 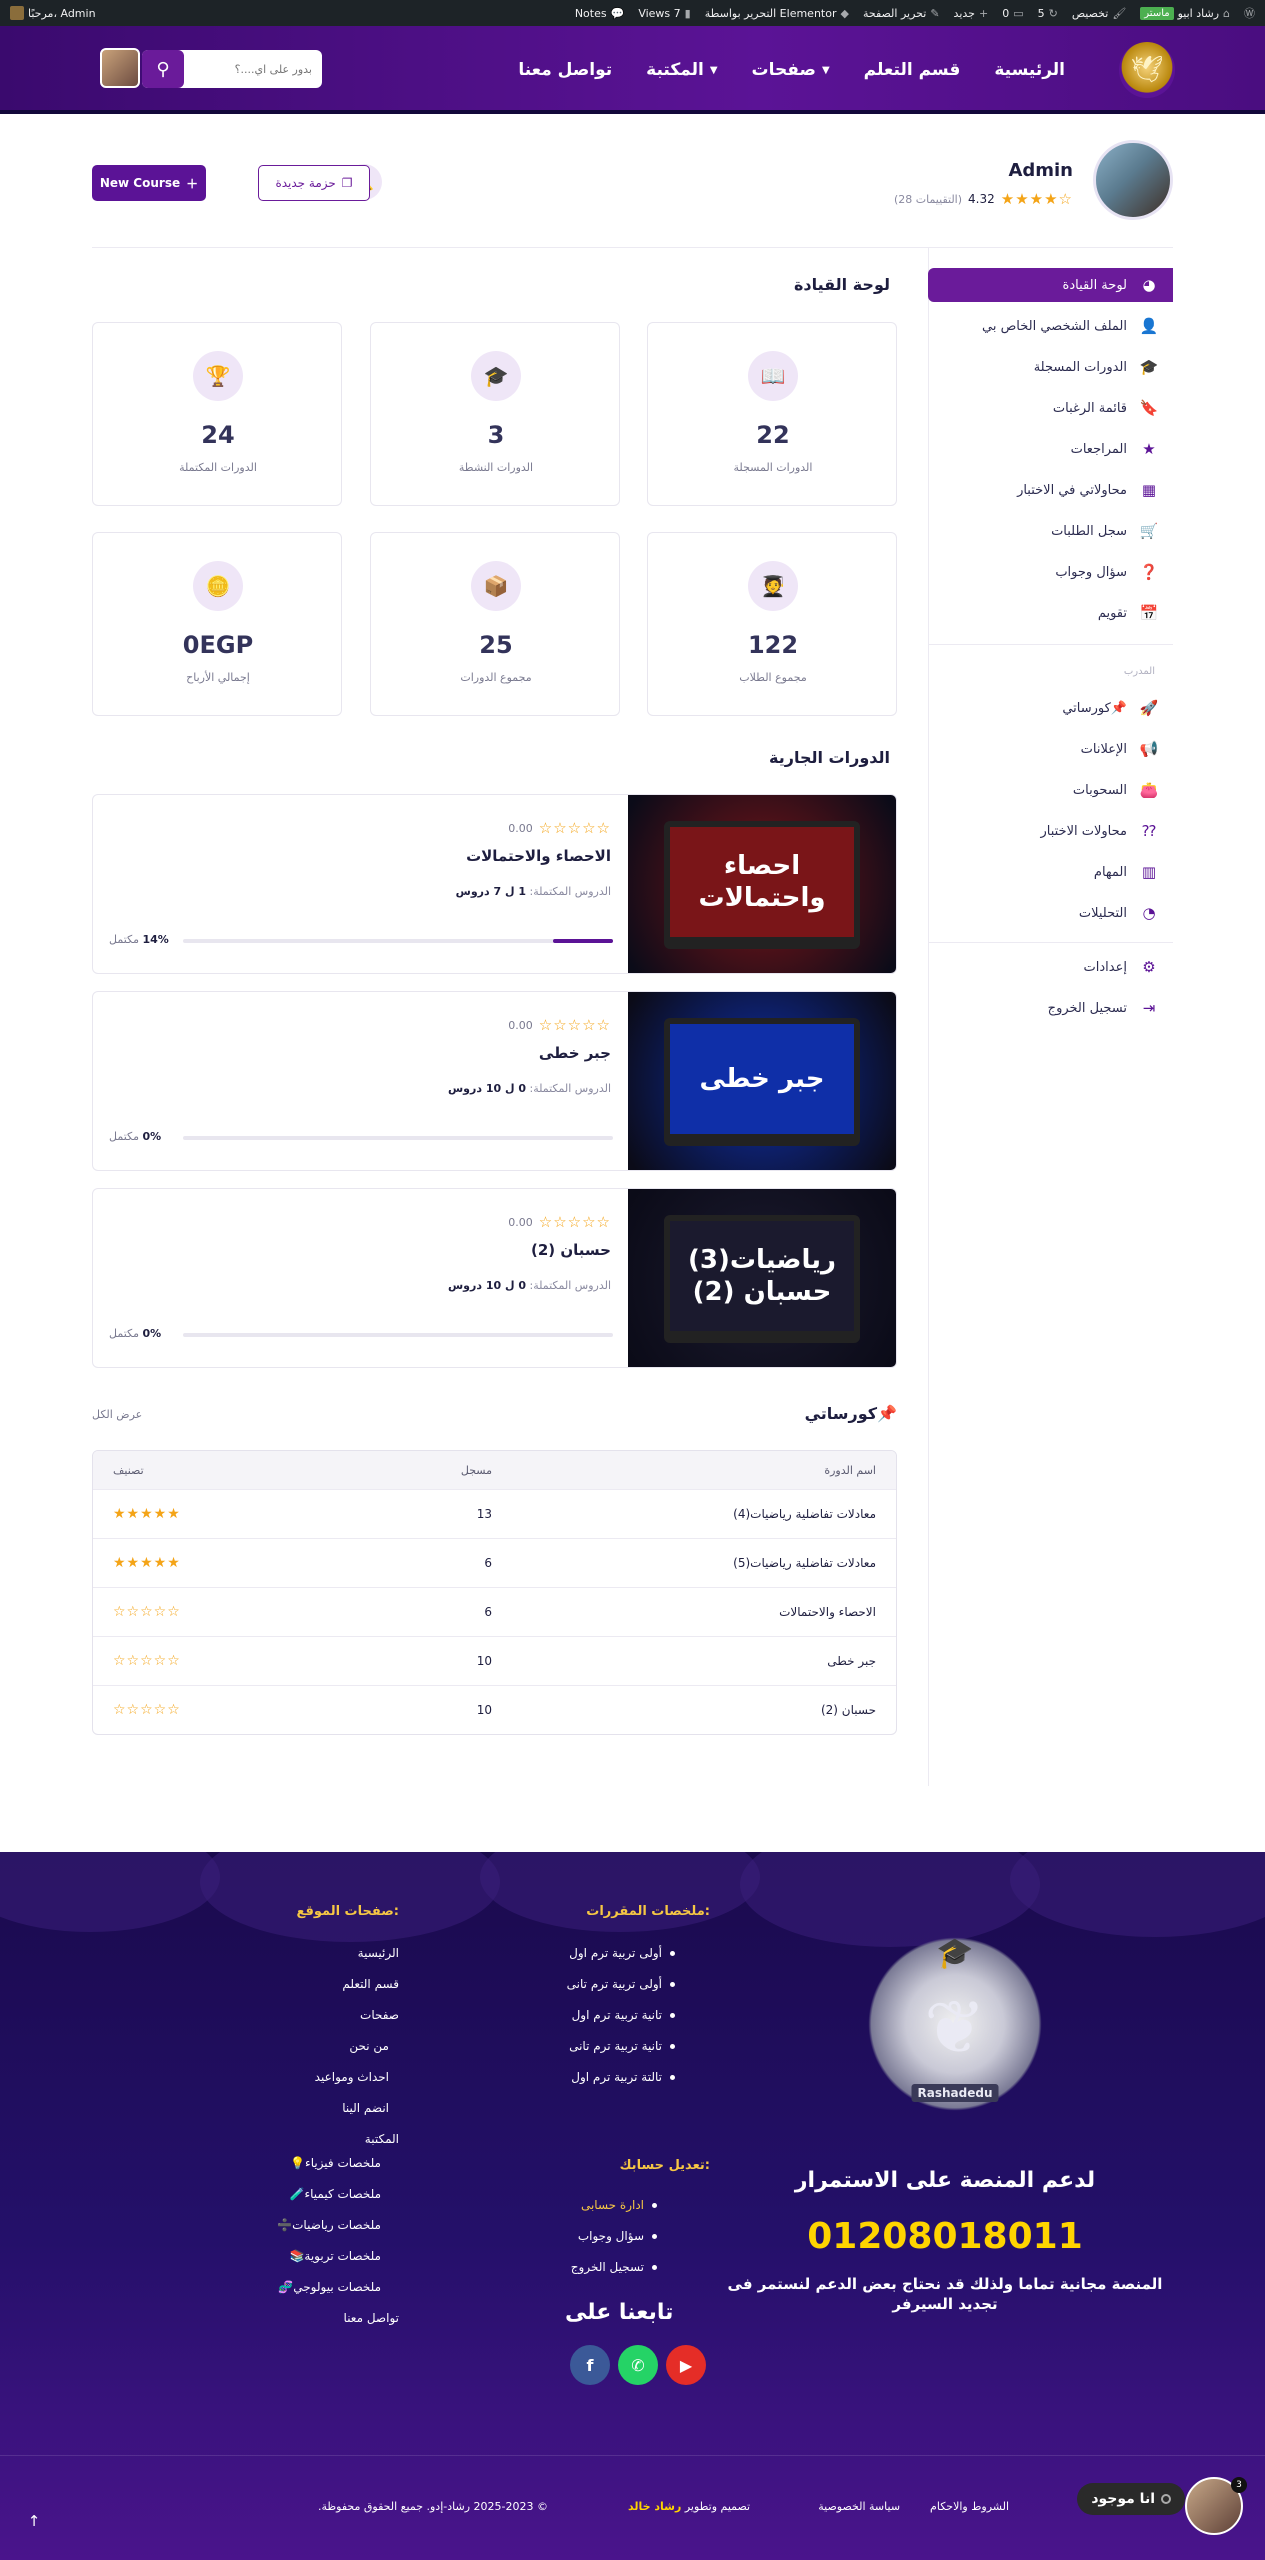 What do you see at coordinates (664, 13) in the screenshot?
I see `admin-views: Views 7 ▮` at bounding box center [664, 13].